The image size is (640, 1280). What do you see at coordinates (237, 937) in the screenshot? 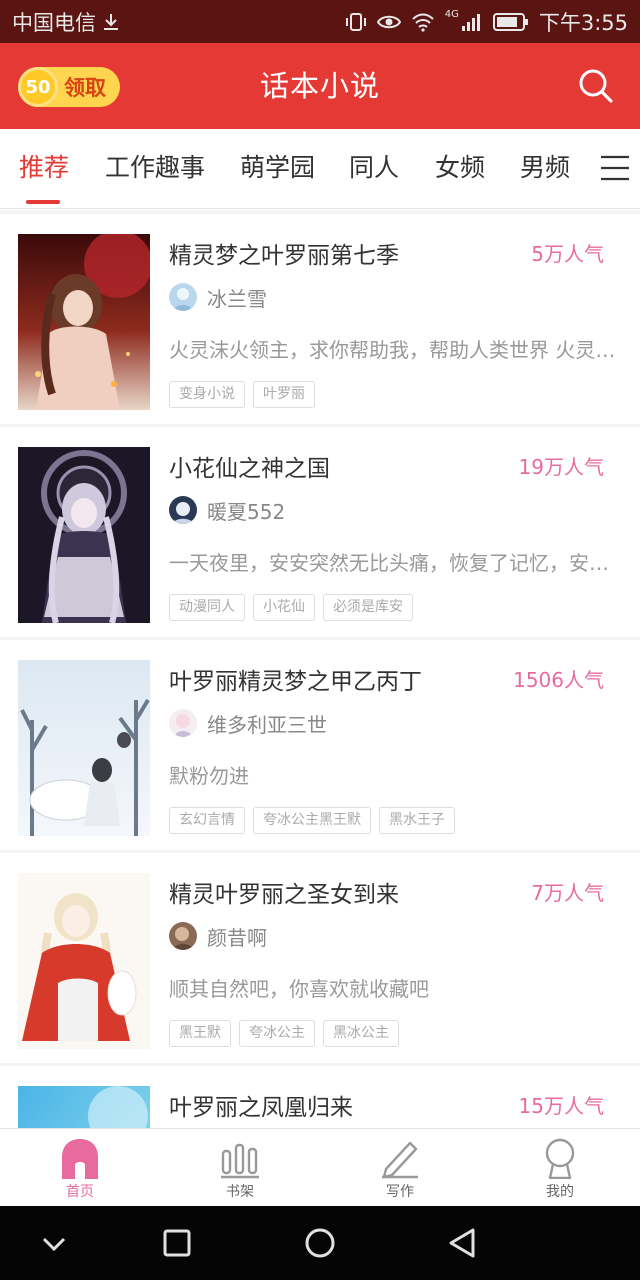
I see `author-name: 颜昔啊` at bounding box center [237, 937].